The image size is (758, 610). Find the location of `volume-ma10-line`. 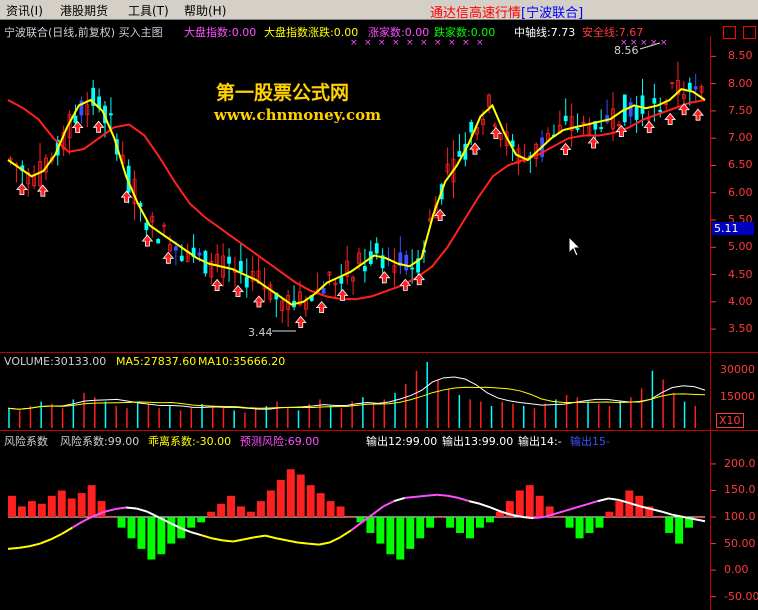

volume-ma10-line is located at coordinates (356, 398).